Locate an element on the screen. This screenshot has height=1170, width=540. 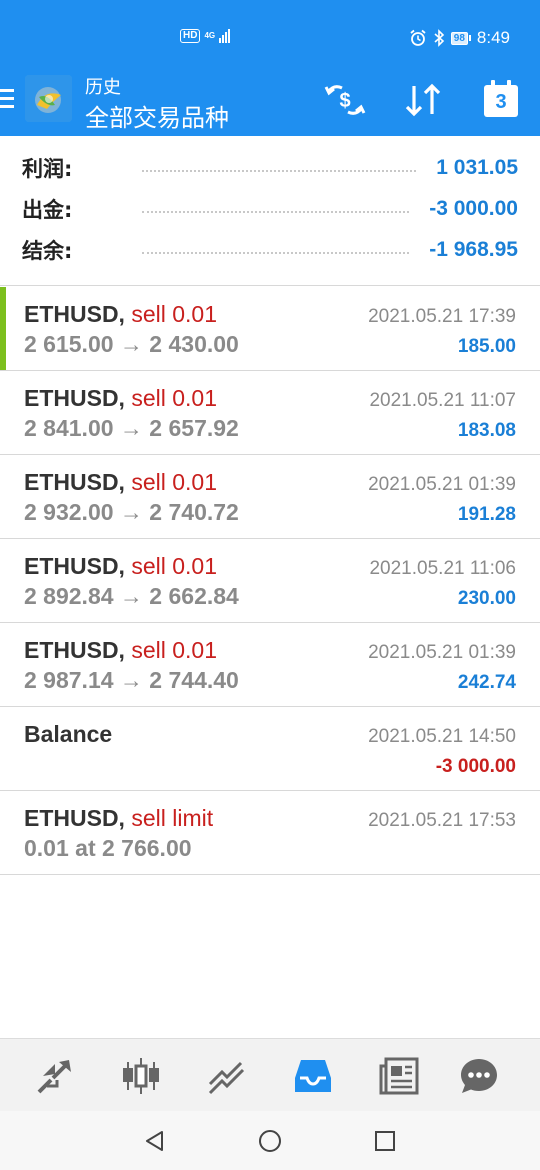
app-bar: 历史 全部交易品种 $ 3 is located at coordinates (270, 103).